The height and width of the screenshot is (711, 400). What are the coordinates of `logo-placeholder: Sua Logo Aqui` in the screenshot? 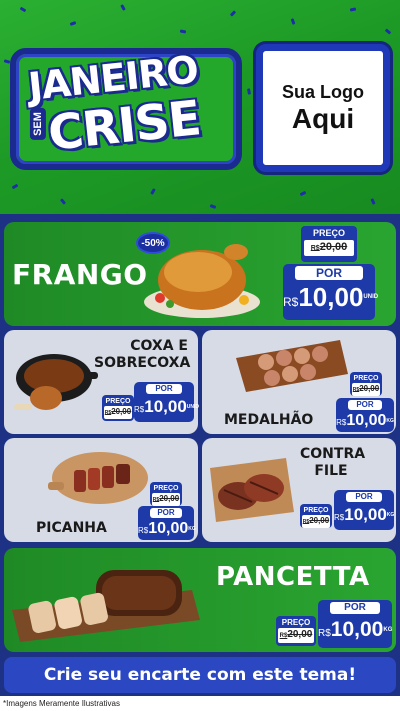 It's located at (323, 108).